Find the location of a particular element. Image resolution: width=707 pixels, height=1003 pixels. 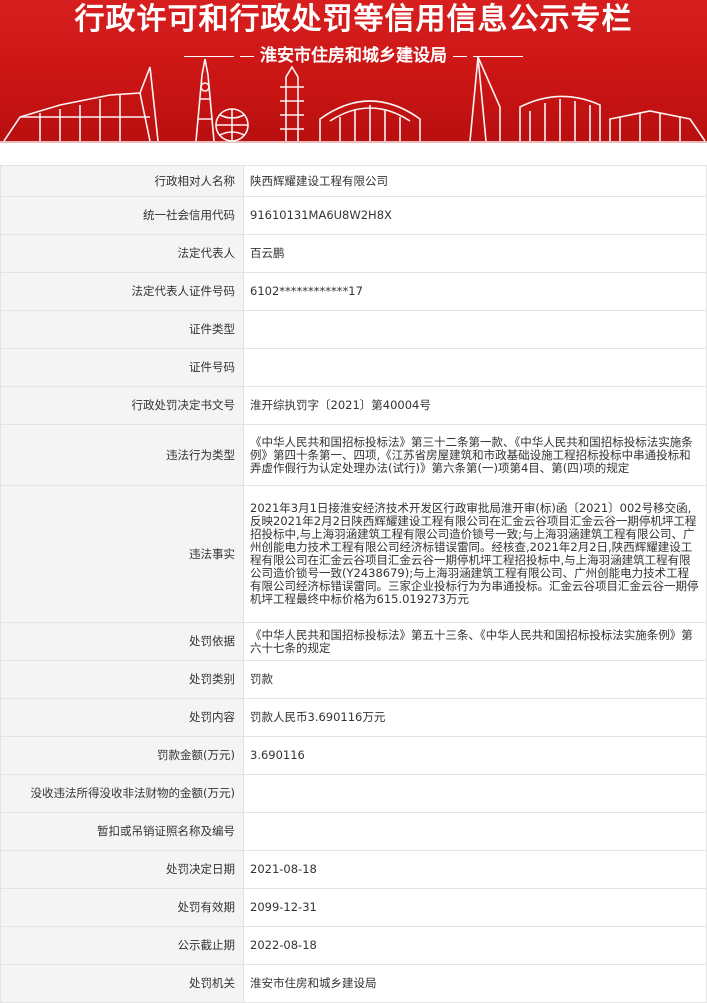

spacer is located at coordinates (353, 154).